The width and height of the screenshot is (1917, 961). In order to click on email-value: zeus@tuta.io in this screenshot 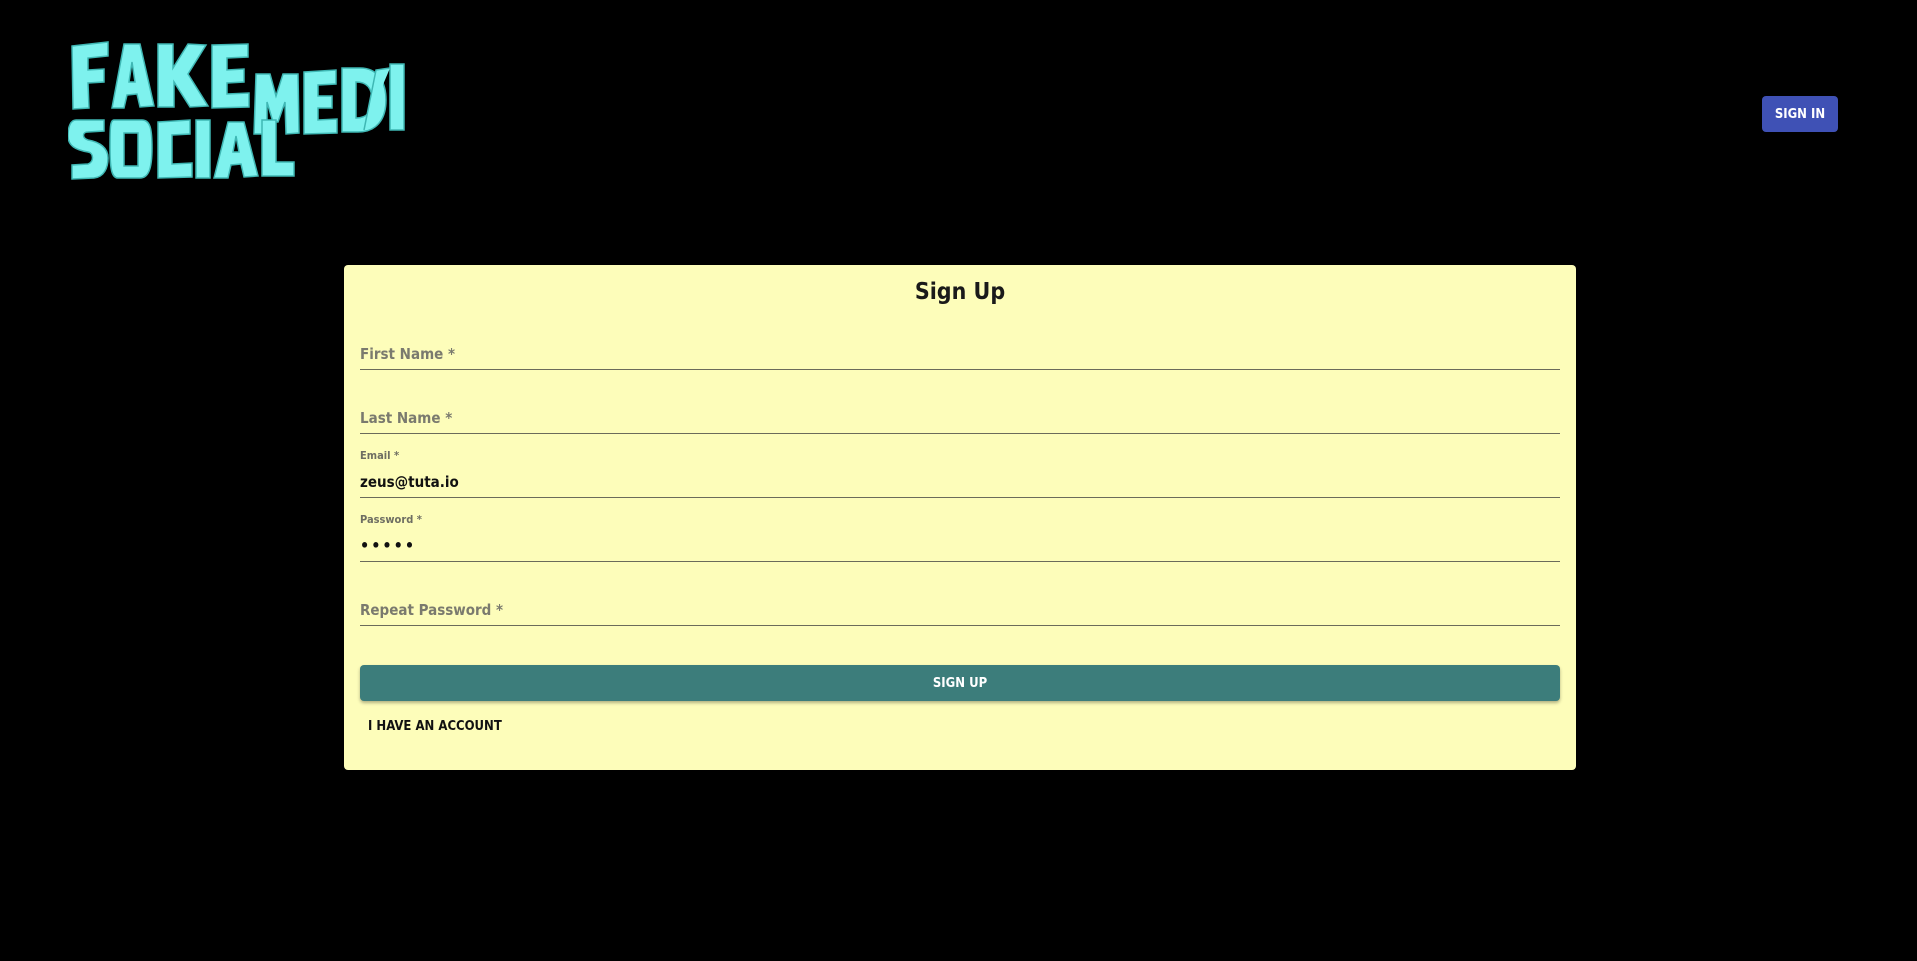, I will do `click(409, 482)`.